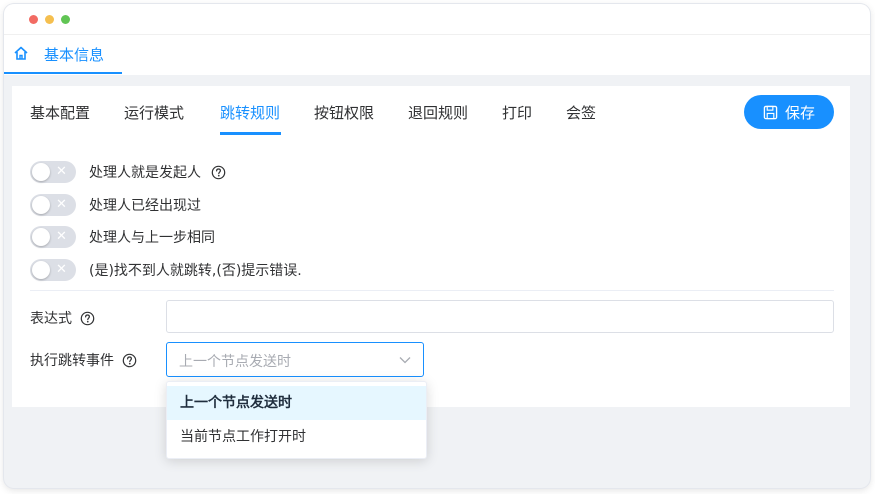 This screenshot has width=875, height=494. I want to click on switch-handler-same-as-previous: ✕, so click(53, 237).